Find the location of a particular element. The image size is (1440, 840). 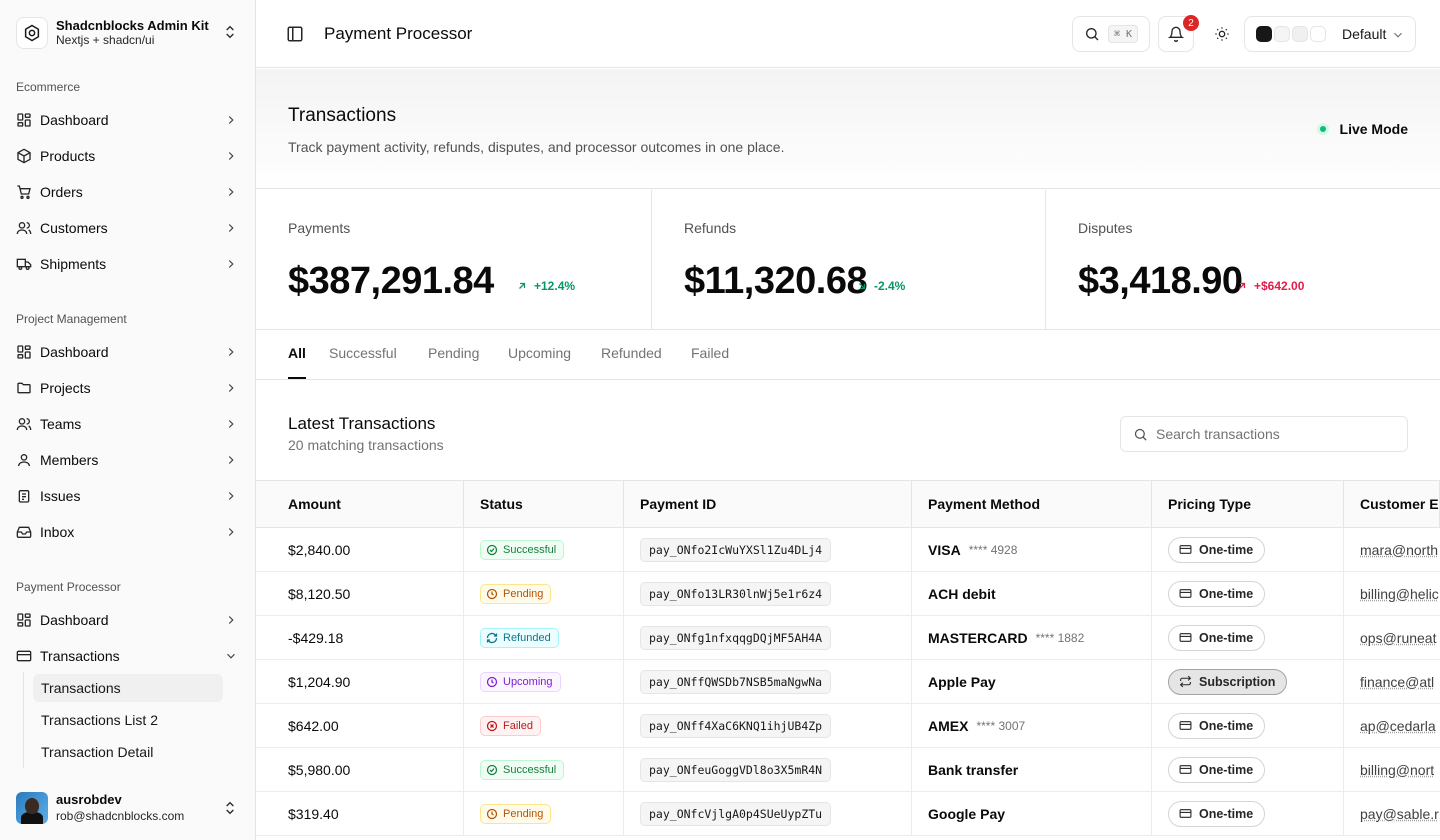

sidebar-item-pp-dashboard: Dashboard is located at coordinates (128, 620).